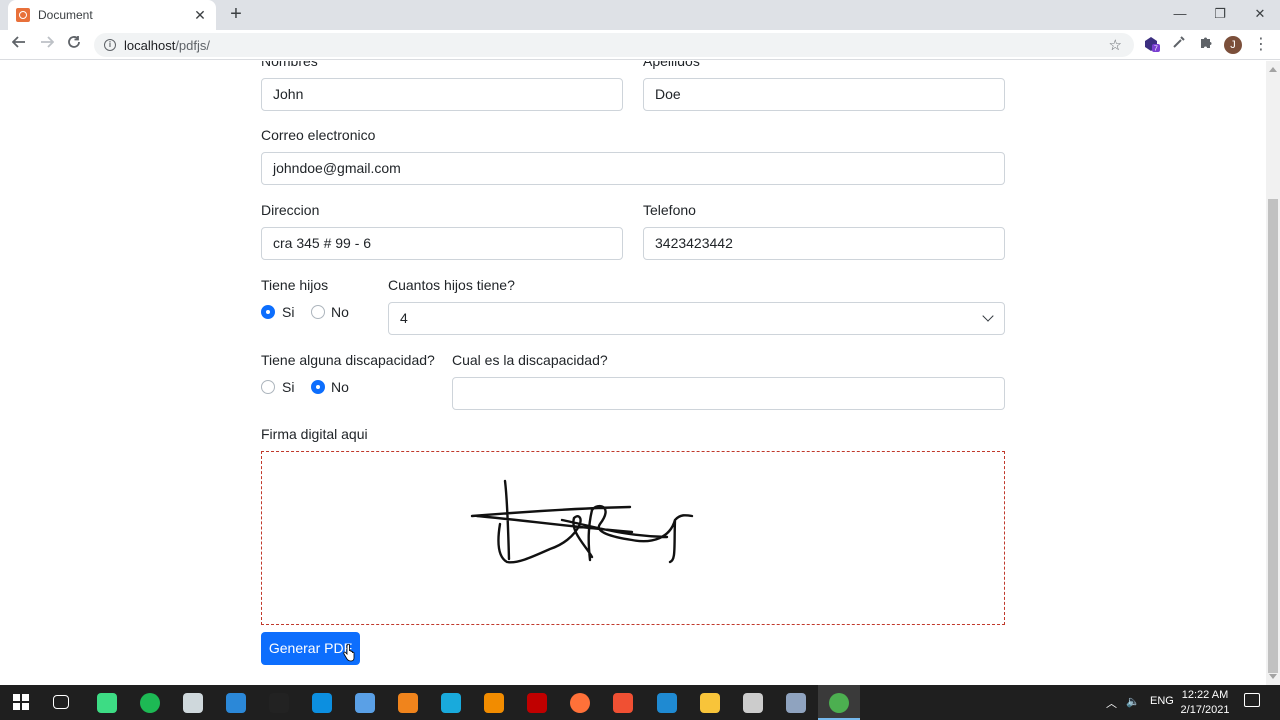 The width and height of the screenshot is (1280, 720). I want to click on url-path: /pdfjs/, so click(192, 45).